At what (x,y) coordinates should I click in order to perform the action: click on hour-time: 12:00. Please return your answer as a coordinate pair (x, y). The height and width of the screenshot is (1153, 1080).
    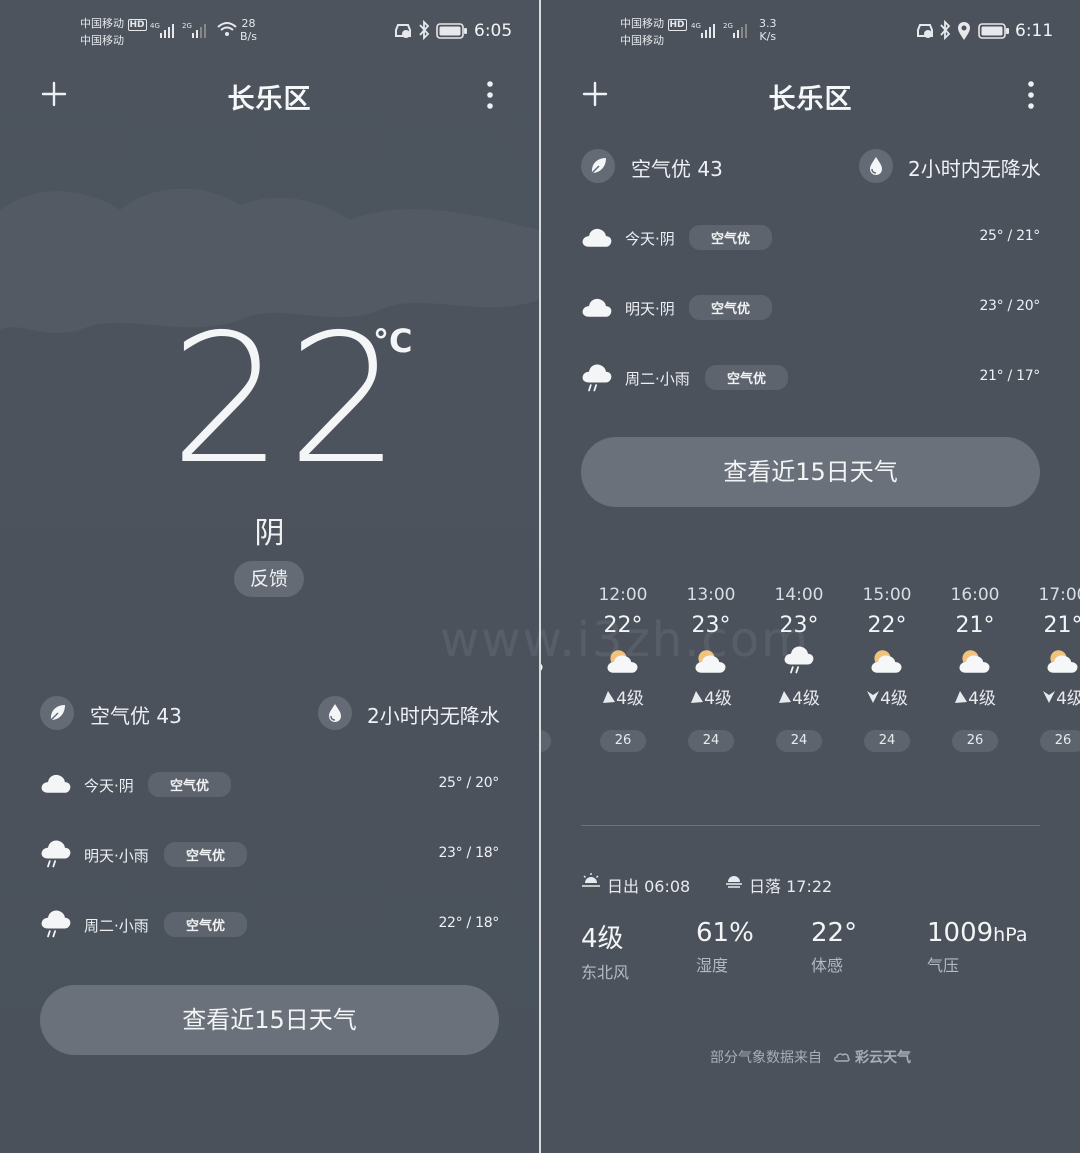
    Looking at the image, I should click on (623, 595).